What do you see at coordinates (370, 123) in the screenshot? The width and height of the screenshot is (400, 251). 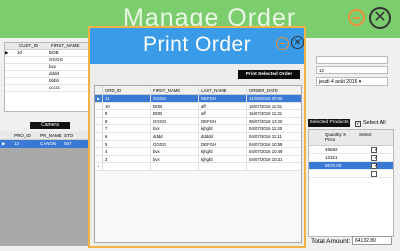 I see `select-all-checkbox: ✓ Select All` at bounding box center [370, 123].